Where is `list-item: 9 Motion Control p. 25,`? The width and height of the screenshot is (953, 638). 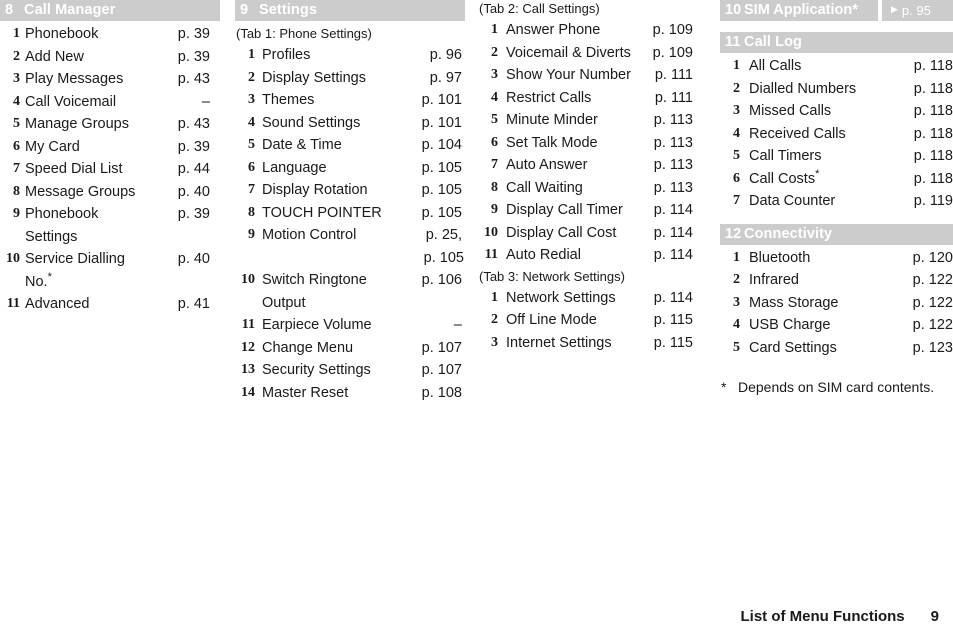
list-item: 9 Motion Control p. 25, is located at coordinates (350, 235).